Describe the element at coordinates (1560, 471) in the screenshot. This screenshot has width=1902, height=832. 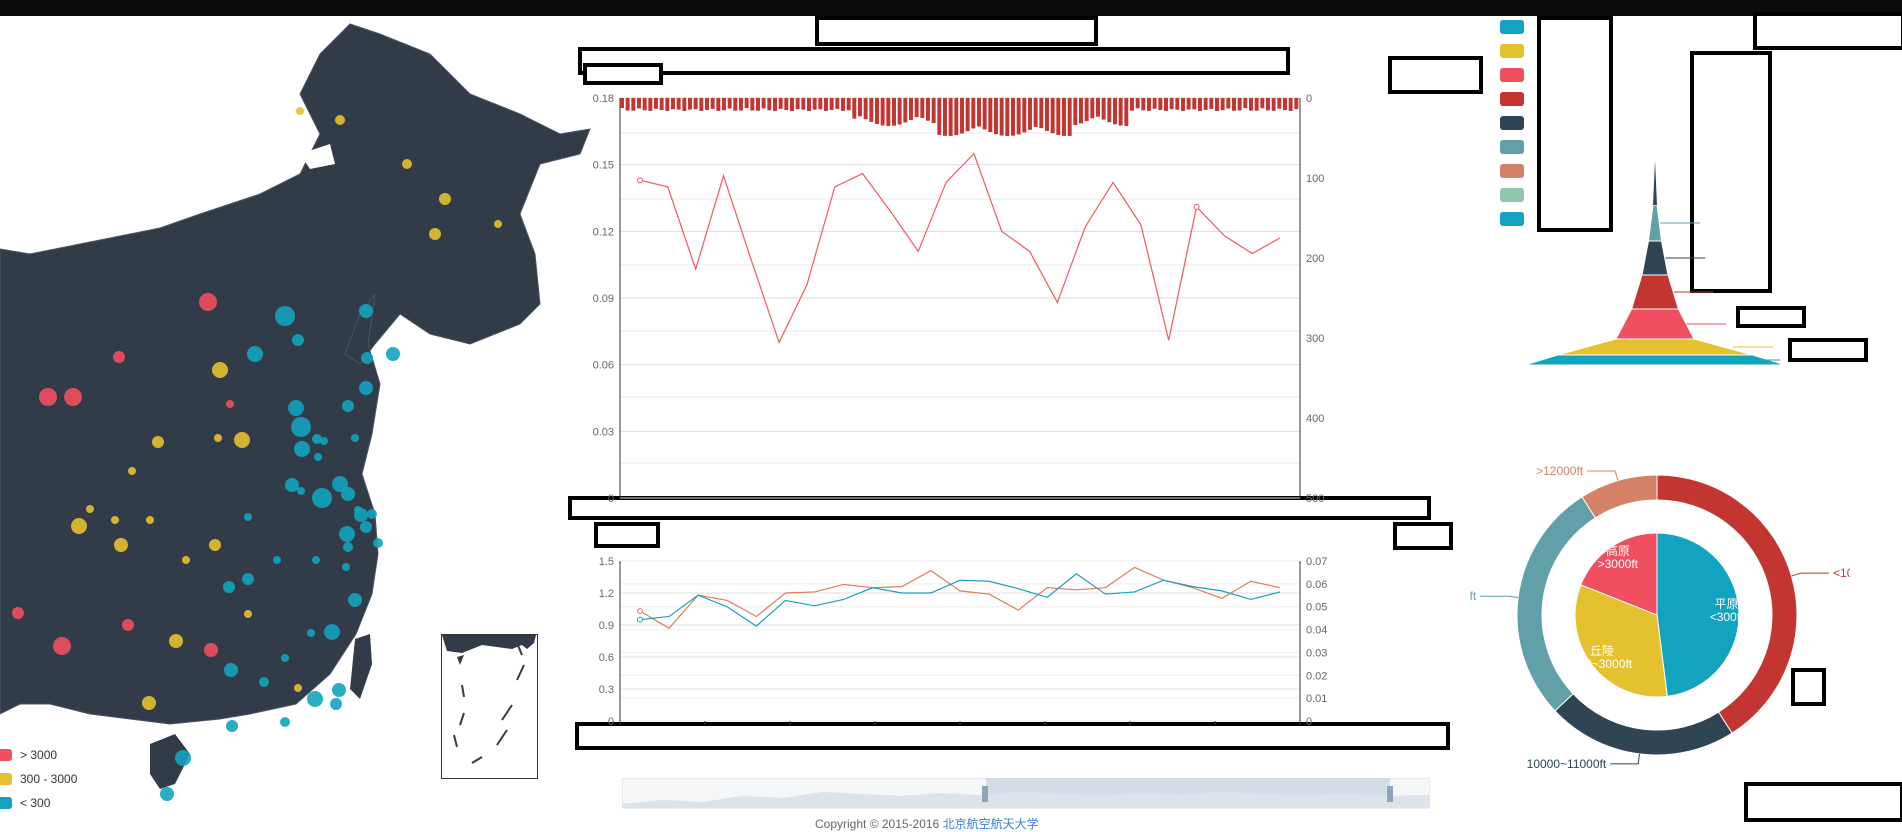
I see `slice-label: >12000ft` at that location.